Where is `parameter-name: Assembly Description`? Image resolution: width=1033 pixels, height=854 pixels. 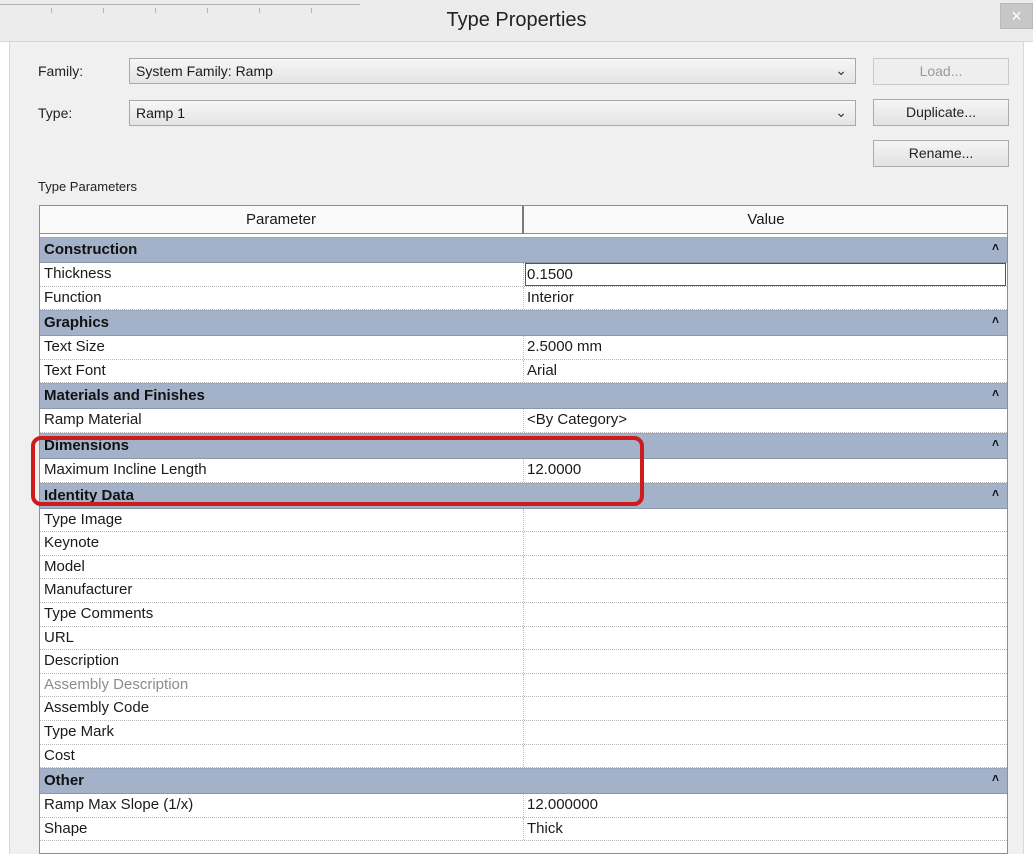
parameter-name: Assembly Description is located at coordinates (116, 684).